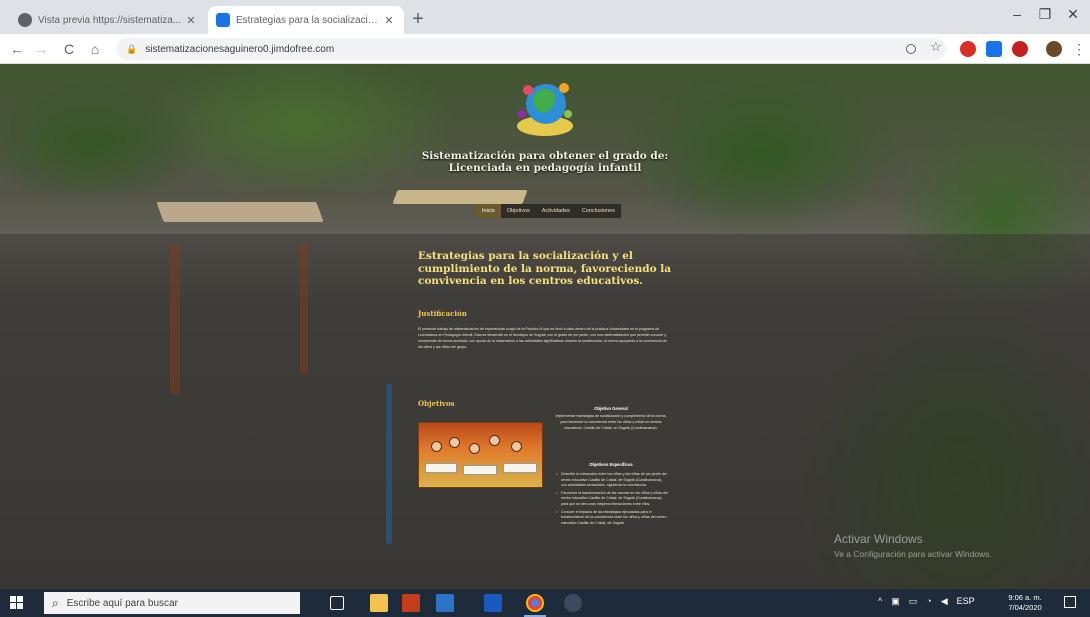  Describe the element at coordinates (598, 211) in the screenshot. I see `nav-item-conclusiones: Conclusiones` at that location.